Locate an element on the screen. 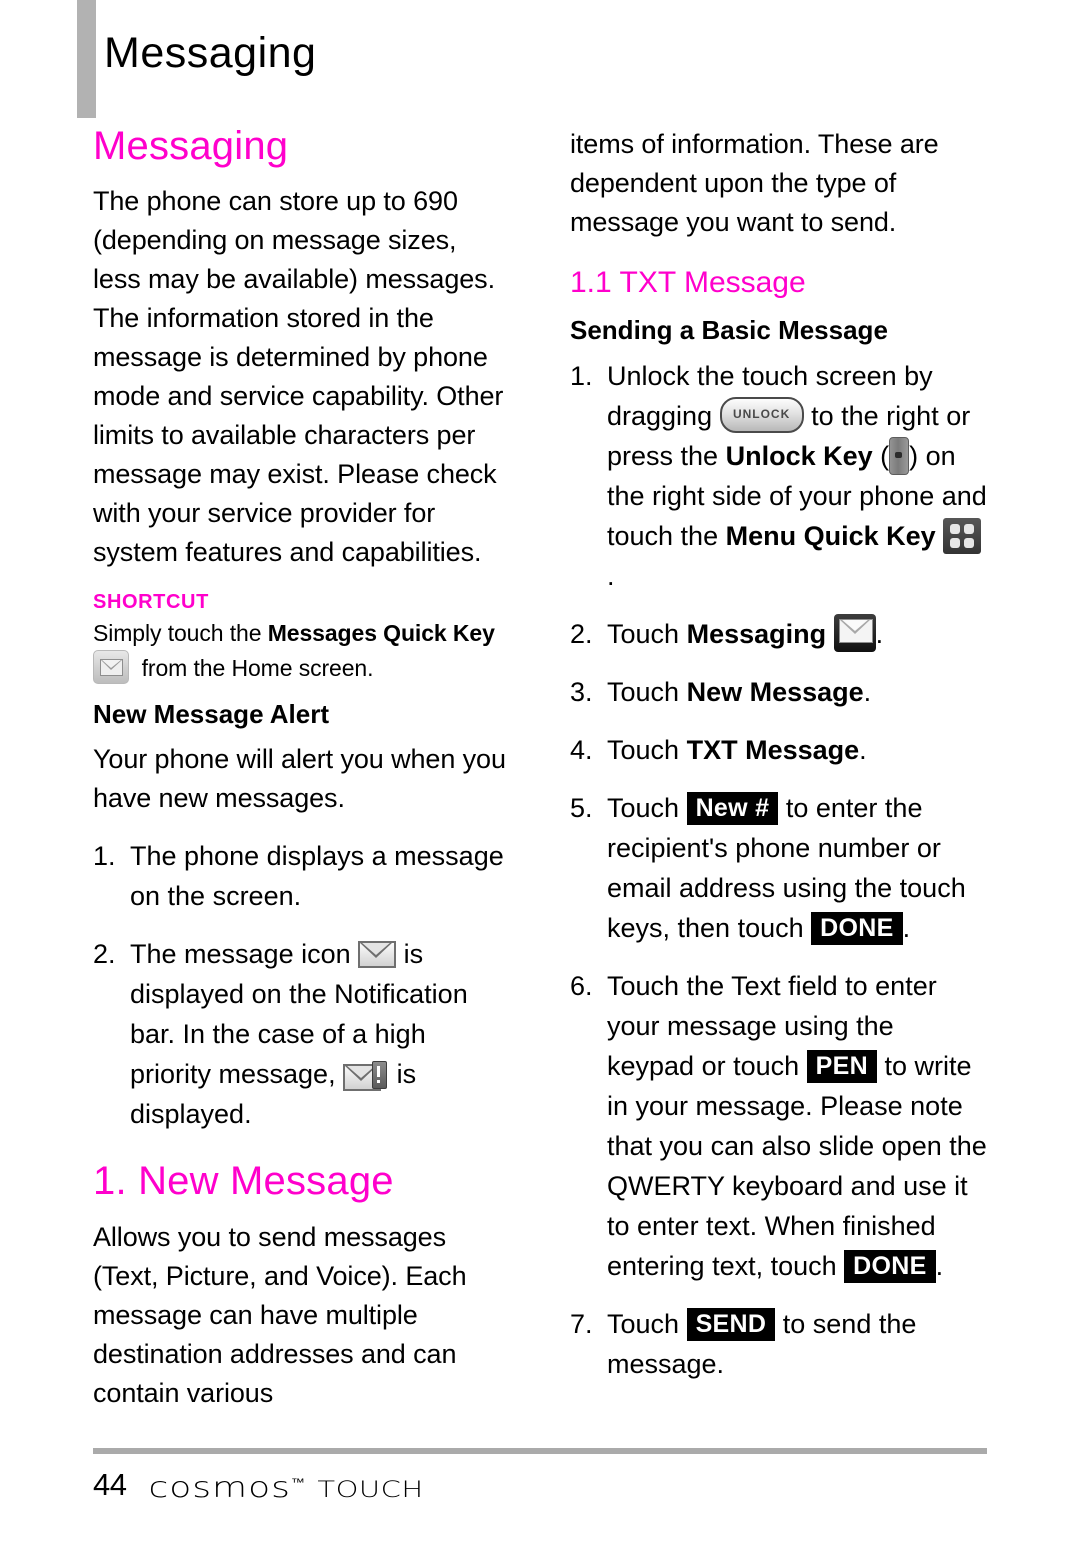 The width and height of the screenshot is (1080, 1552). step-3-part1: Touch is located at coordinates (643, 691).